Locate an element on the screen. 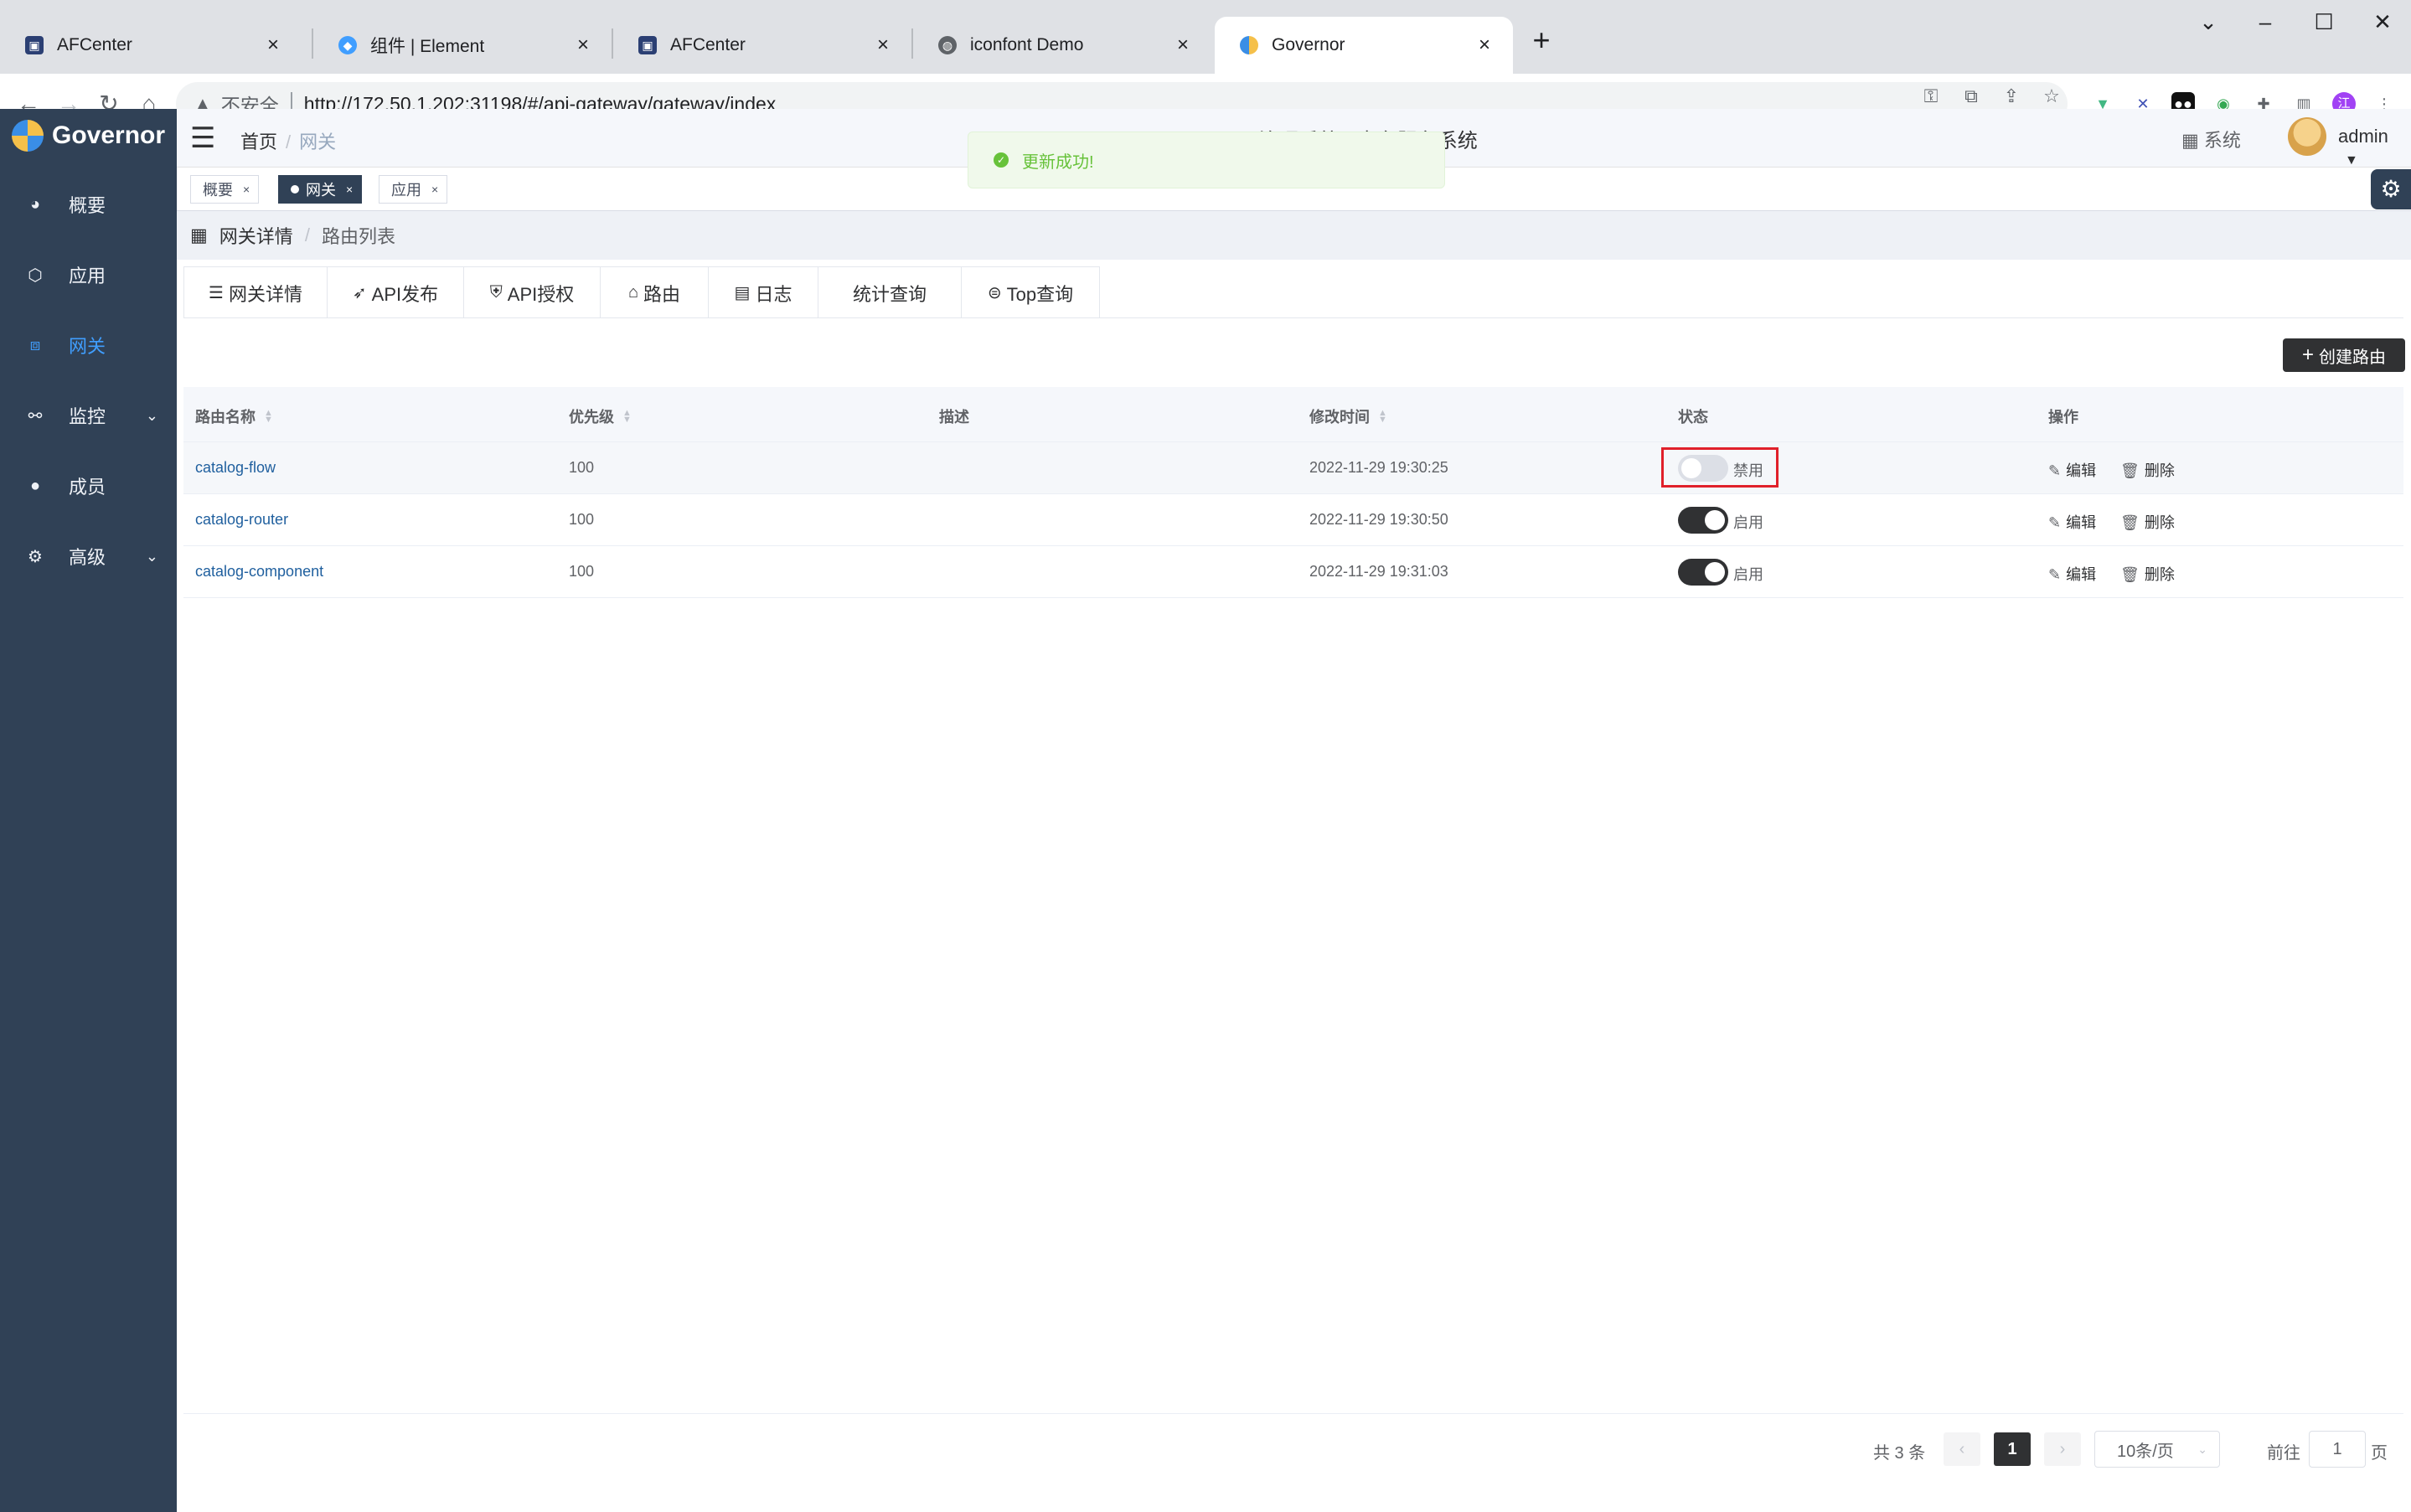 Image resolution: width=2411 pixels, height=1512 pixels. key-icon: ⚿ is located at coordinates (1931, 96).